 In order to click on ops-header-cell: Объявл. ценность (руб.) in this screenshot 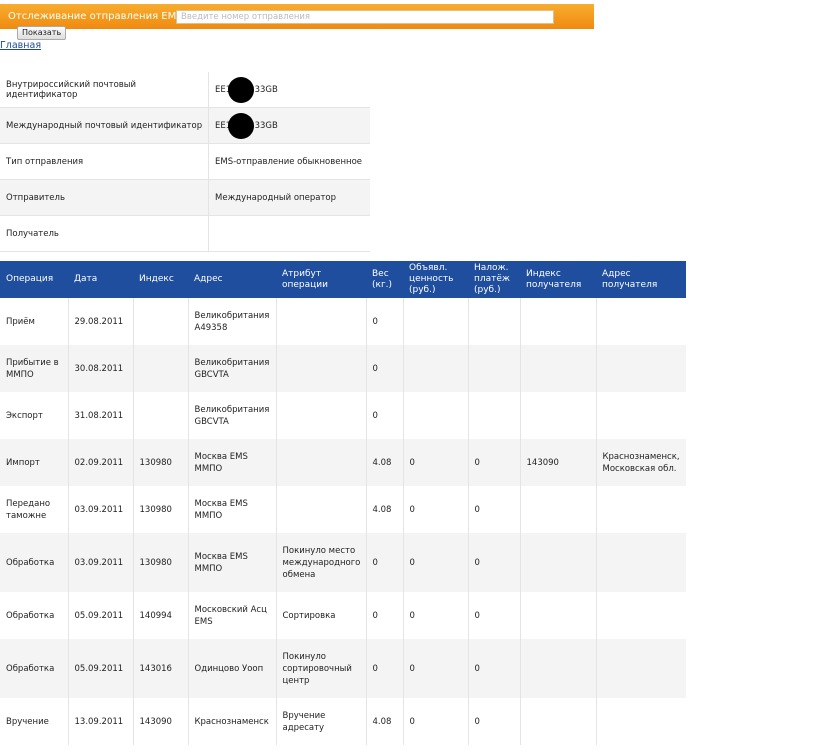, I will do `click(435, 279)`.